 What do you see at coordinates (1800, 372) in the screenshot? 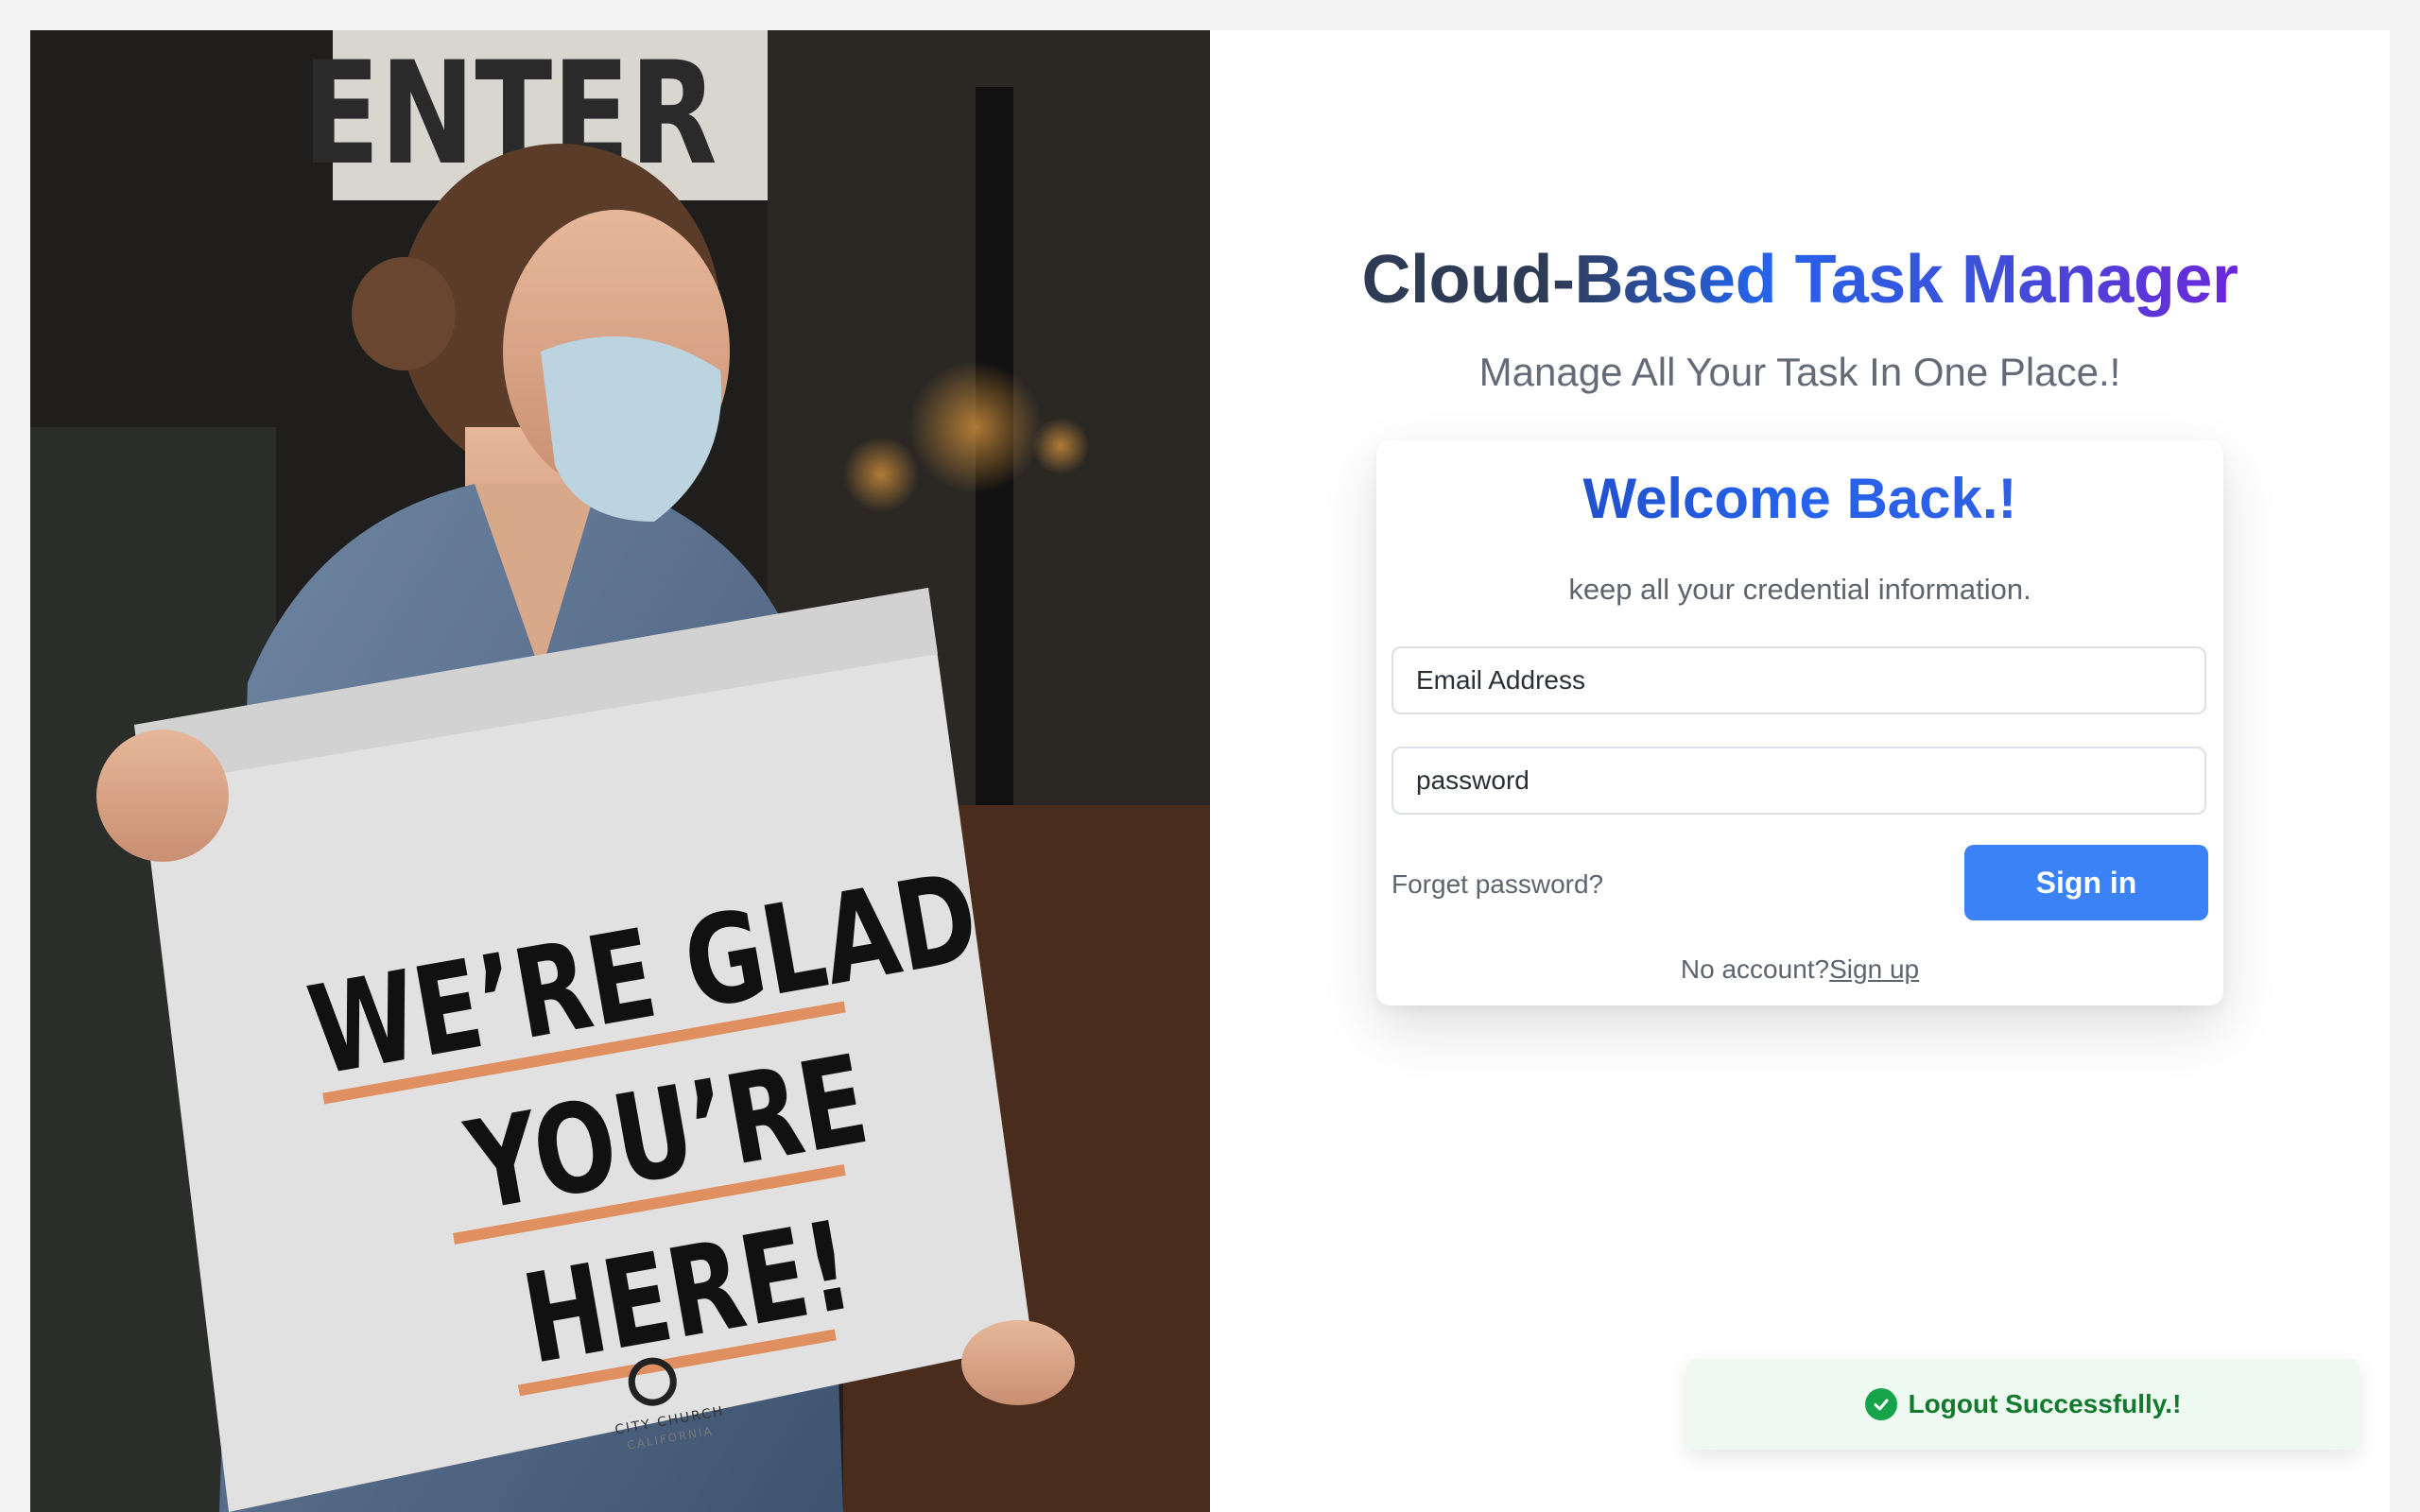
I see `app-subtitle: Manage All Your Task In One Place.!` at bounding box center [1800, 372].